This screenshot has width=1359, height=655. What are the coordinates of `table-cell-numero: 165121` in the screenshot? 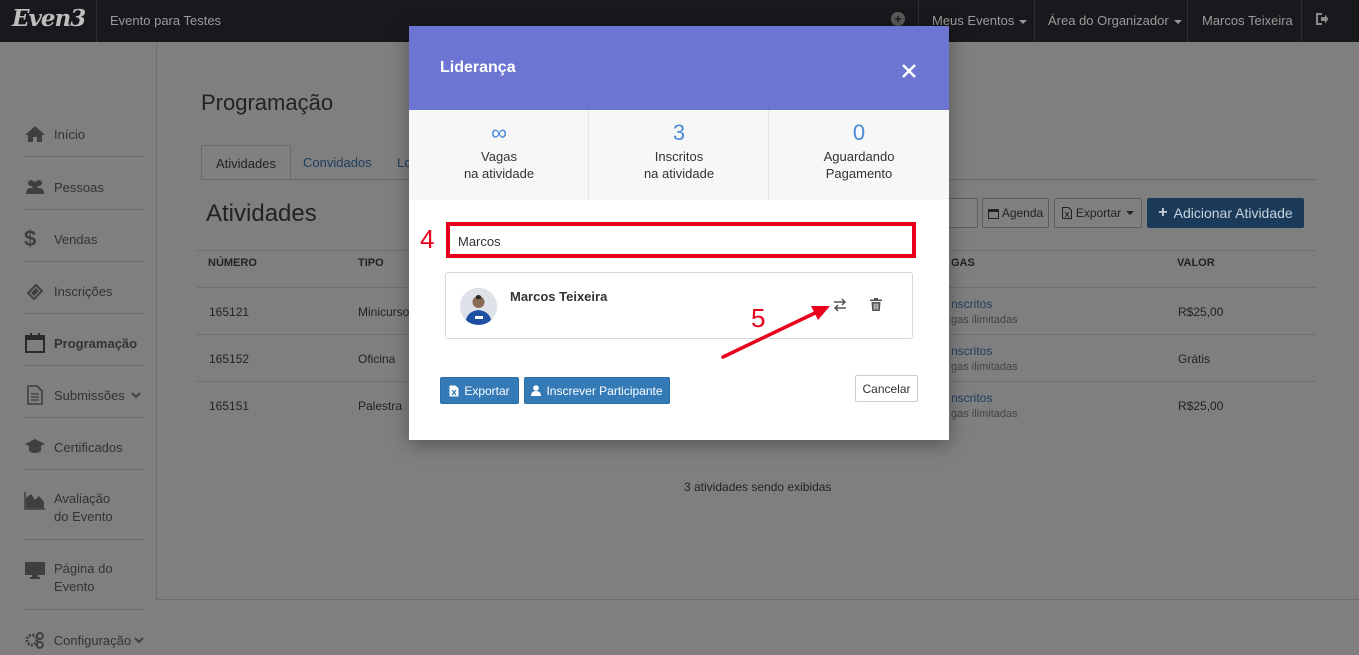 It's located at (229, 312).